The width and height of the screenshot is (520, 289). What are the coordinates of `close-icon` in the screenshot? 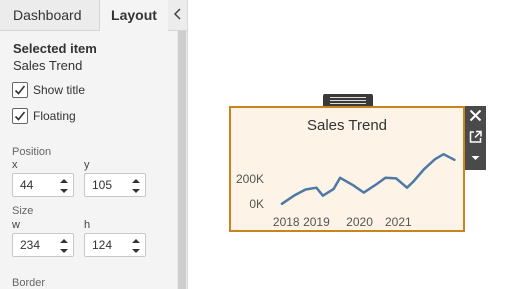 It's located at (475, 116).